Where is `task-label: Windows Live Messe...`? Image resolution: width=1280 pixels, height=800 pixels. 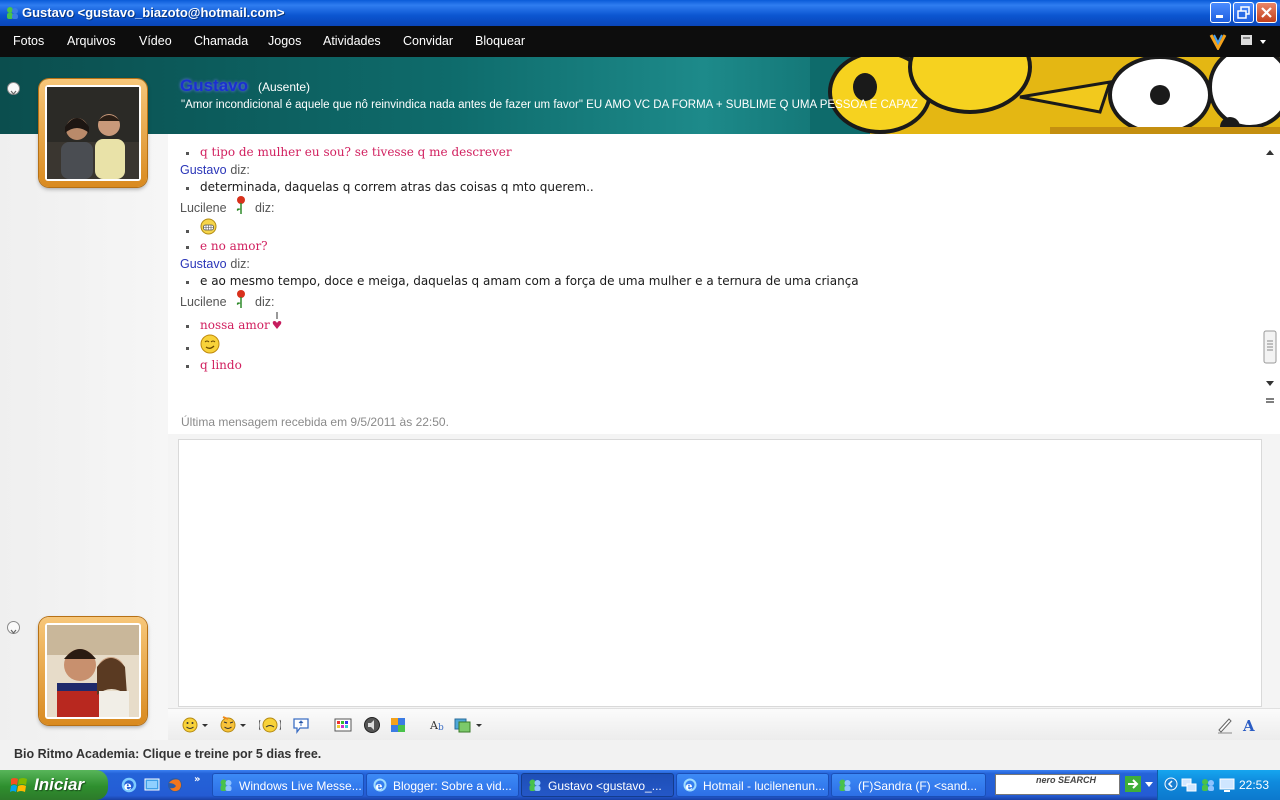
task-label: Windows Live Messe... is located at coordinates (300, 786).